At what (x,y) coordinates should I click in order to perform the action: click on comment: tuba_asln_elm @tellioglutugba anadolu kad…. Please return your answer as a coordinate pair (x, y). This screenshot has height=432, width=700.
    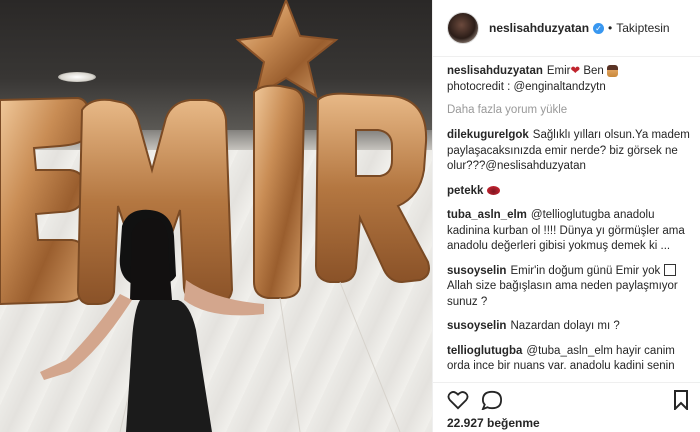
    Looking at the image, I should click on (569, 231).